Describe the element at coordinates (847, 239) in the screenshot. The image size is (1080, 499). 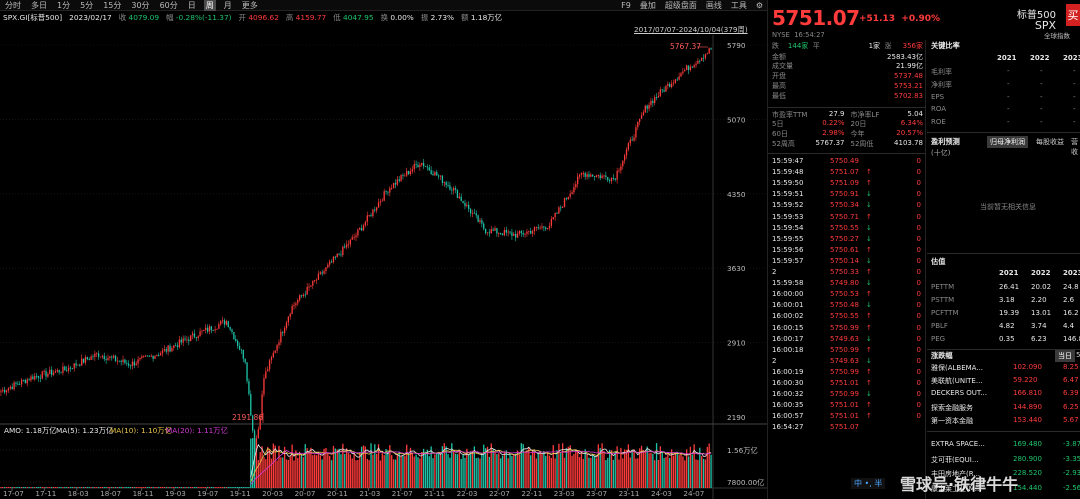
I see `tick-row: 15:59:55 5750.27 ↓ 0` at that location.